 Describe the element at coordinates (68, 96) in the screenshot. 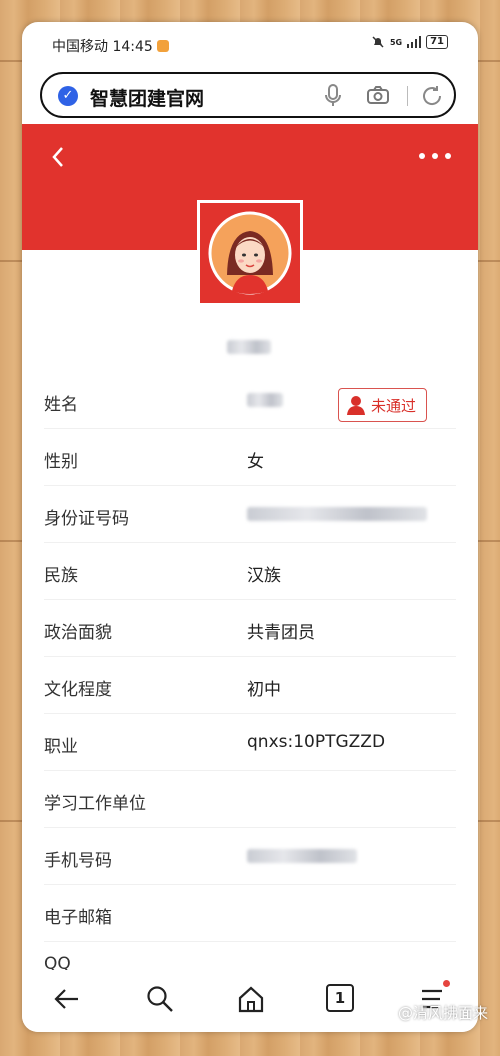

I see `verified-shield-icon: ✓` at that location.